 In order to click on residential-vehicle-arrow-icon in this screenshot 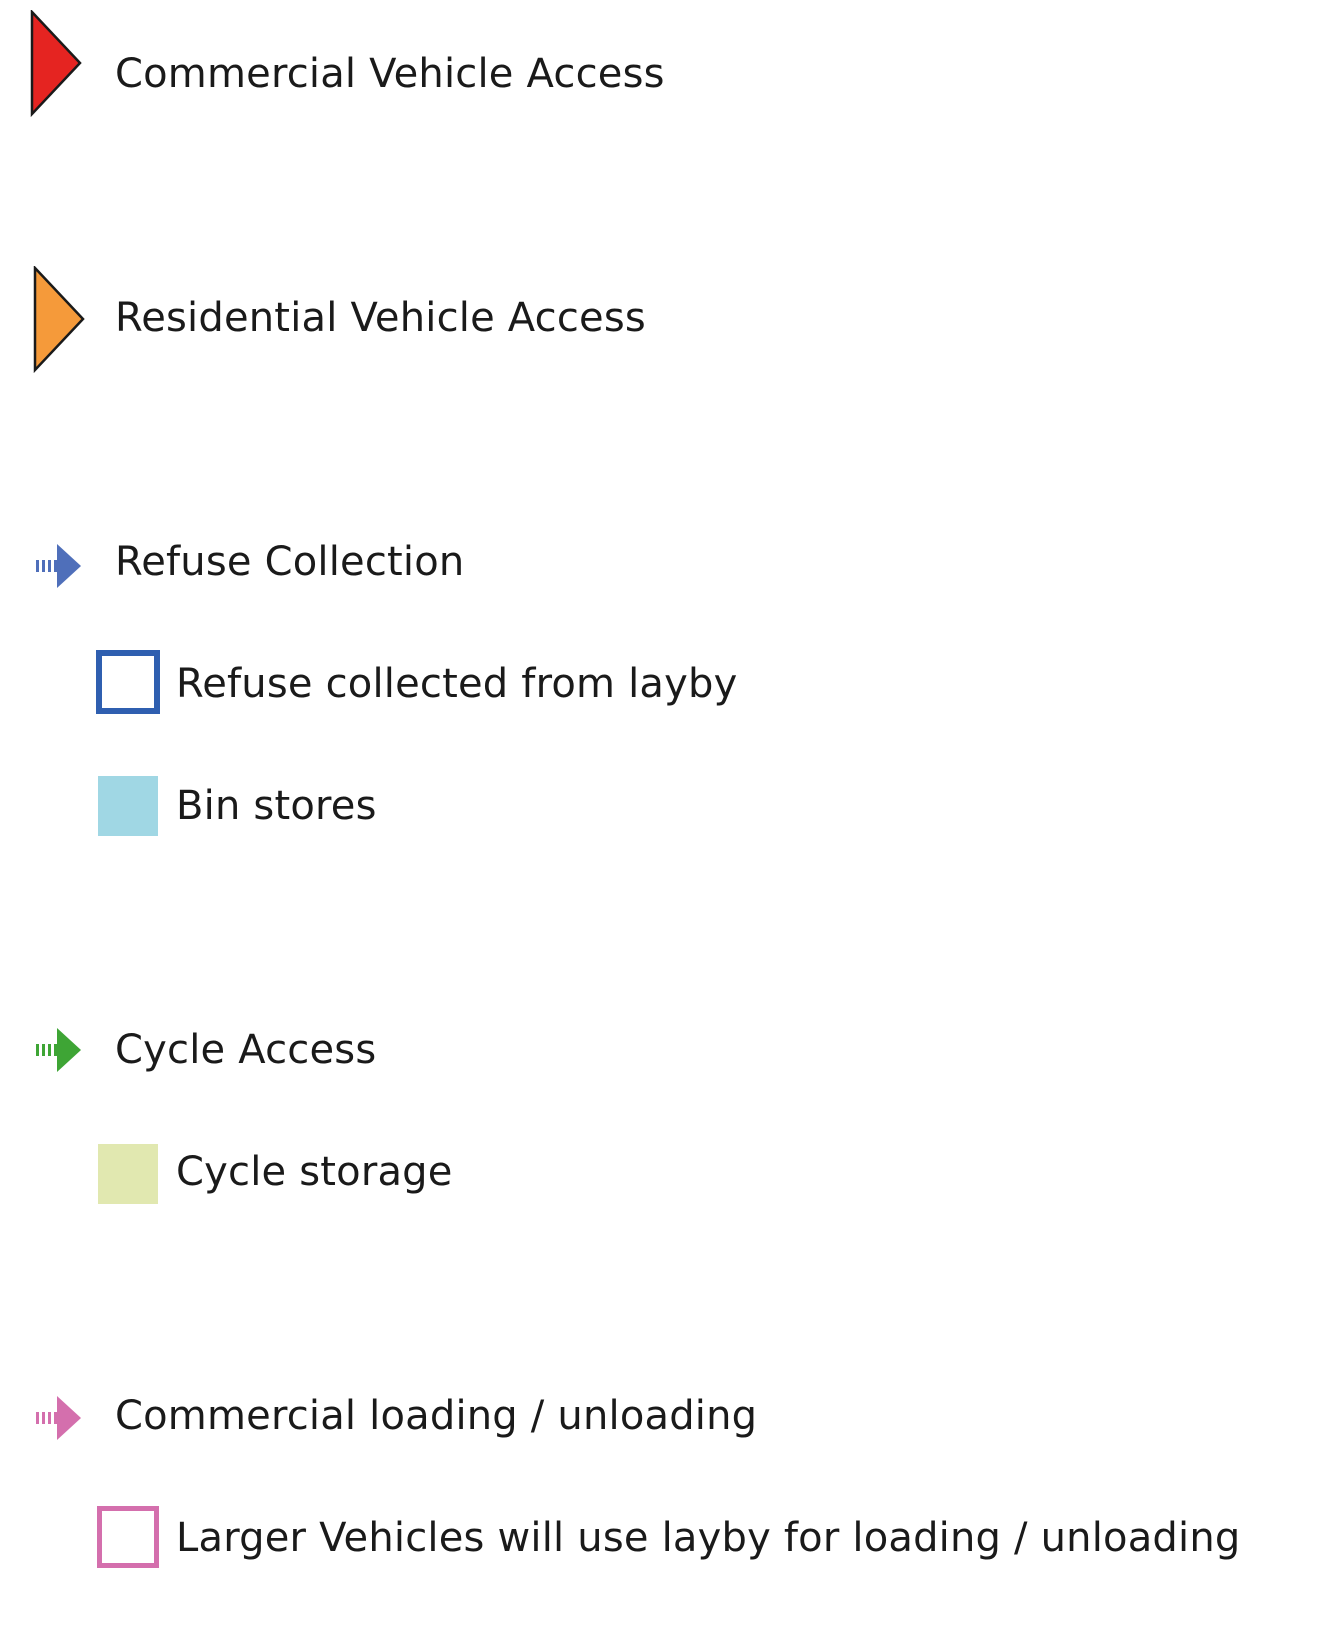, I will do `click(59, 320)`.